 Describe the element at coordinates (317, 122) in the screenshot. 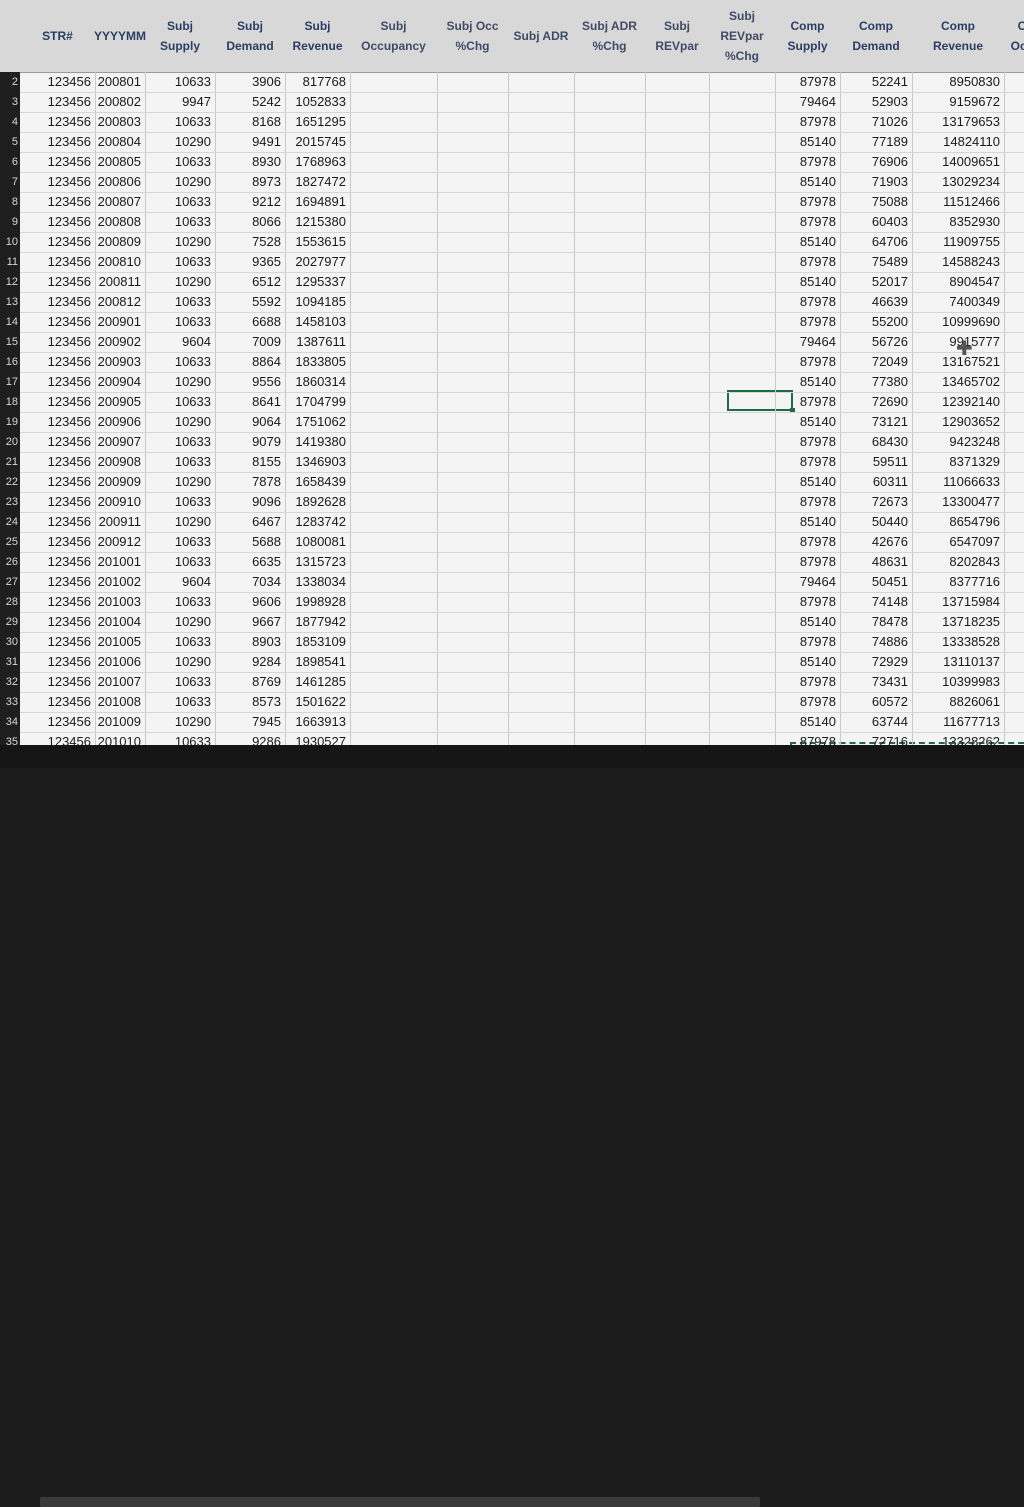

I see `table-cell-subj_revenue: 1651295` at that location.